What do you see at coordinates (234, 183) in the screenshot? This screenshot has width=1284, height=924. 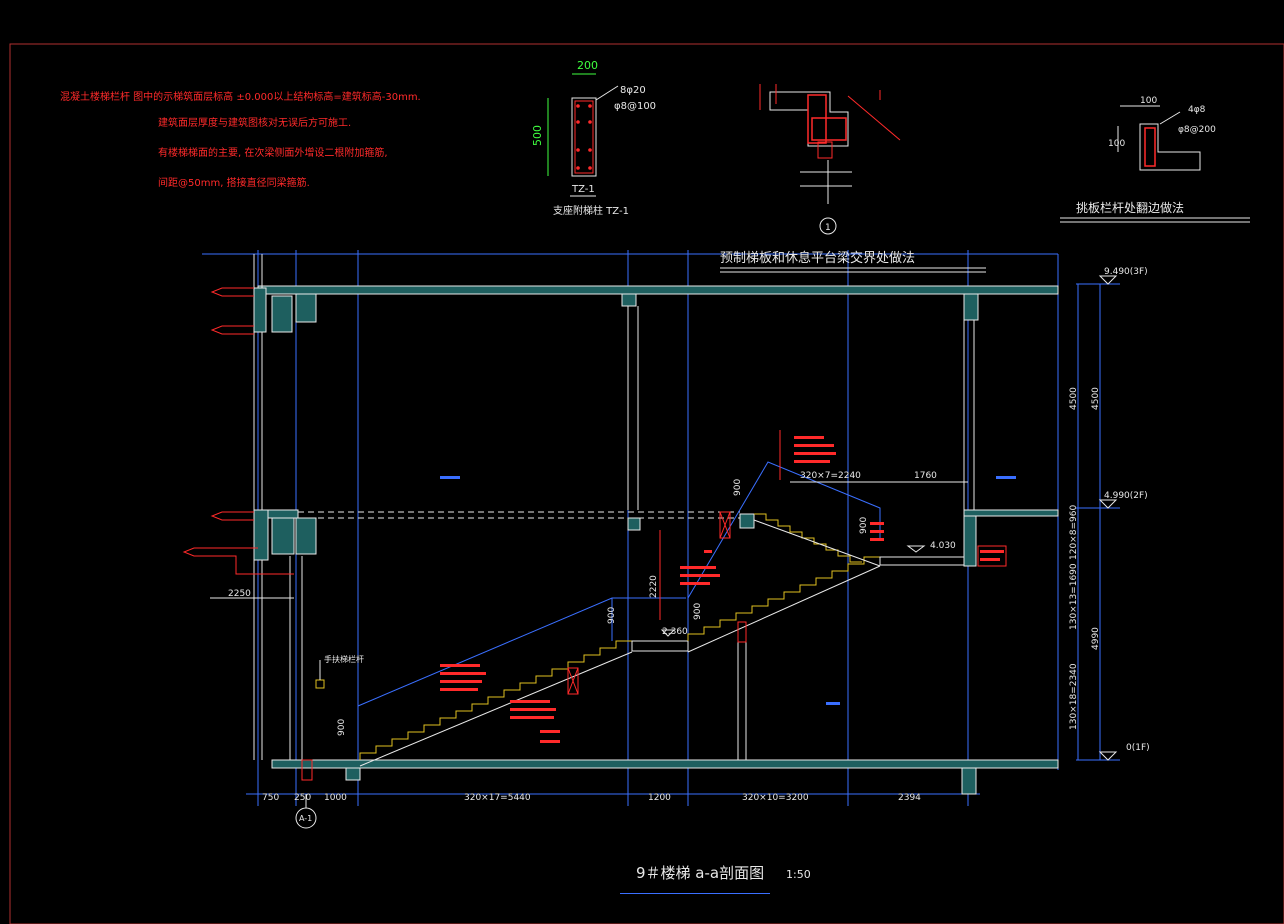 I see `note-line-4: 间距@50mm, 搭接直径同梁箍筋.` at bounding box center [234, 183].